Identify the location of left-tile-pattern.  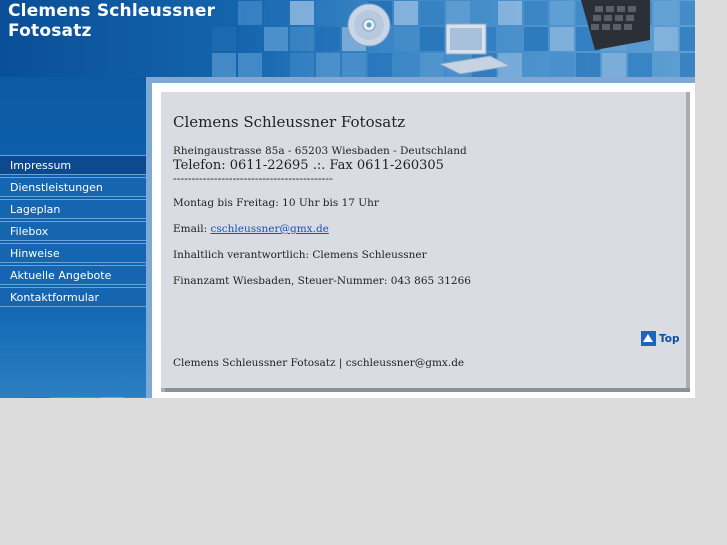
(73, 397).